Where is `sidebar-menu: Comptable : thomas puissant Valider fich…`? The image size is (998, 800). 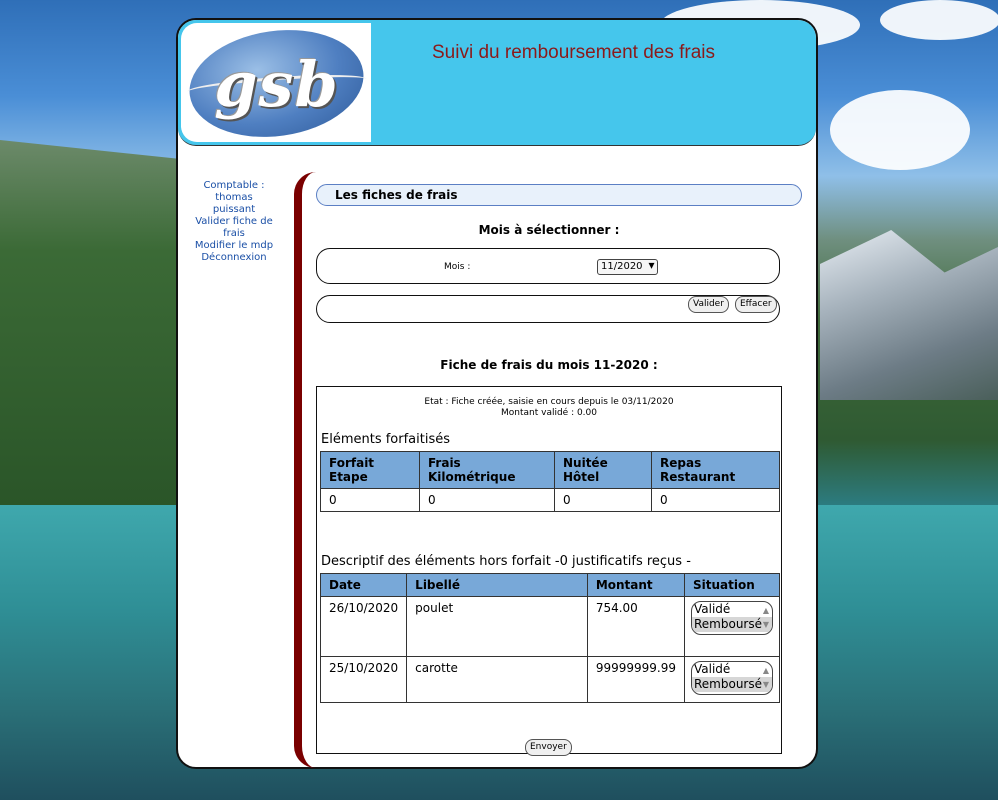
sidebar-menu: Comptable : thomas puissant Valider fich… is located at coordinates (234, 222).